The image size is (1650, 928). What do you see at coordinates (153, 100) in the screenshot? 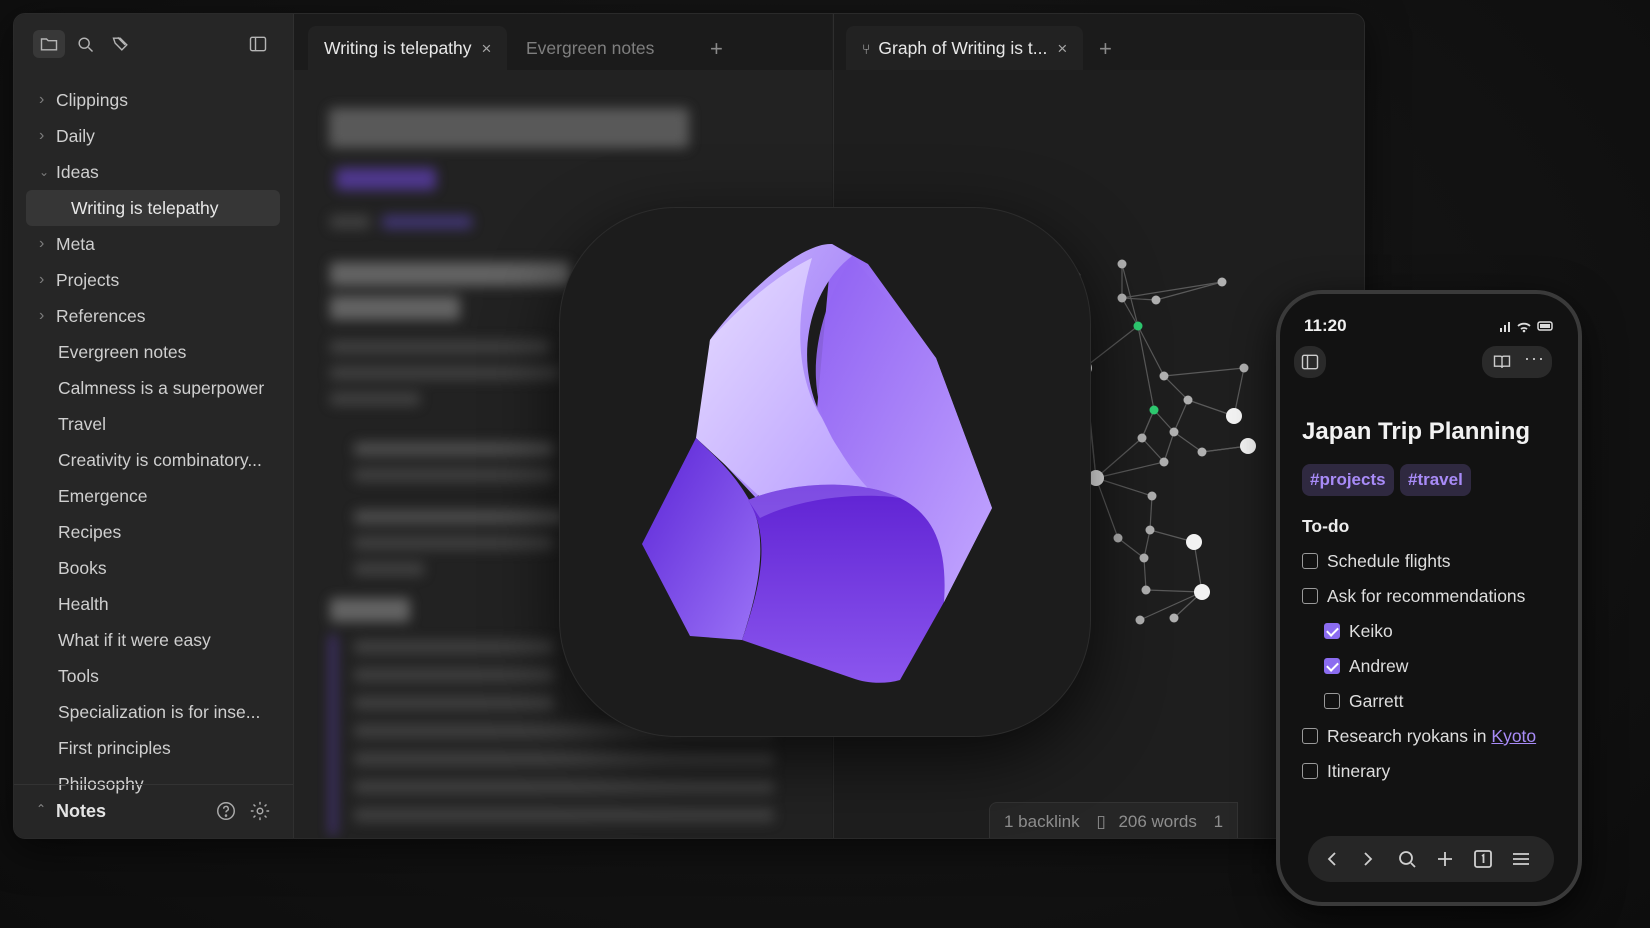
I see `folder-clippings: › Clippings` at bounding box center [153, 100].